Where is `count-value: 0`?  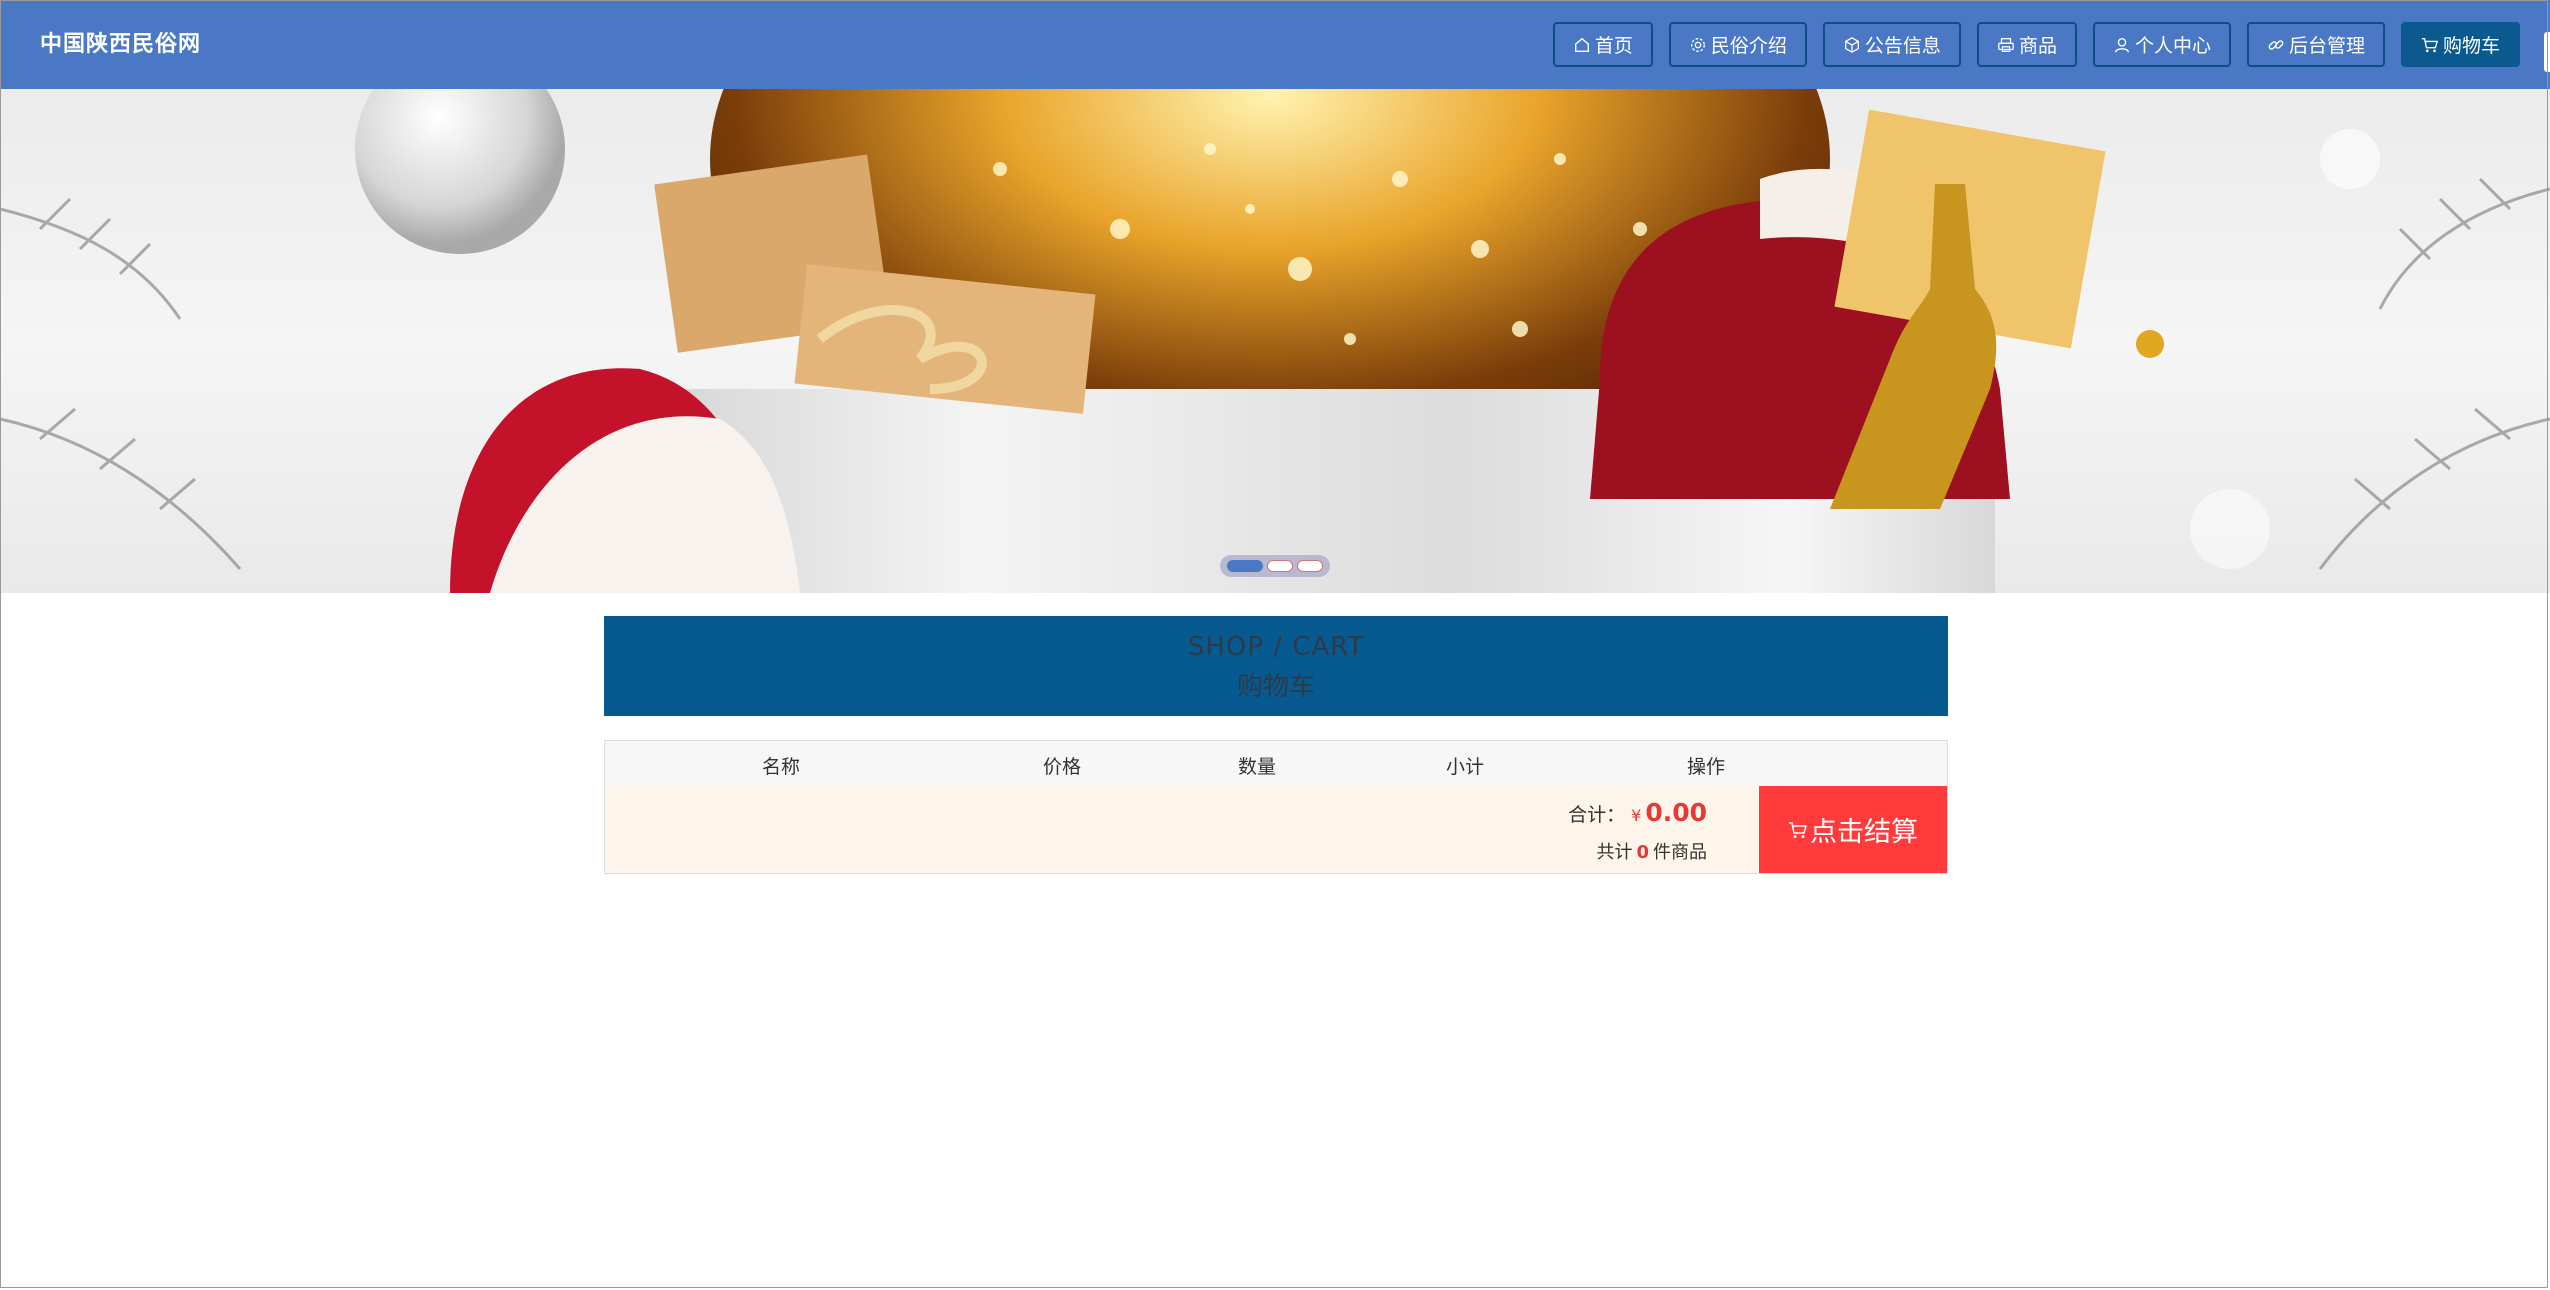
count-value: 0 is located at coordinates (1642, 852).